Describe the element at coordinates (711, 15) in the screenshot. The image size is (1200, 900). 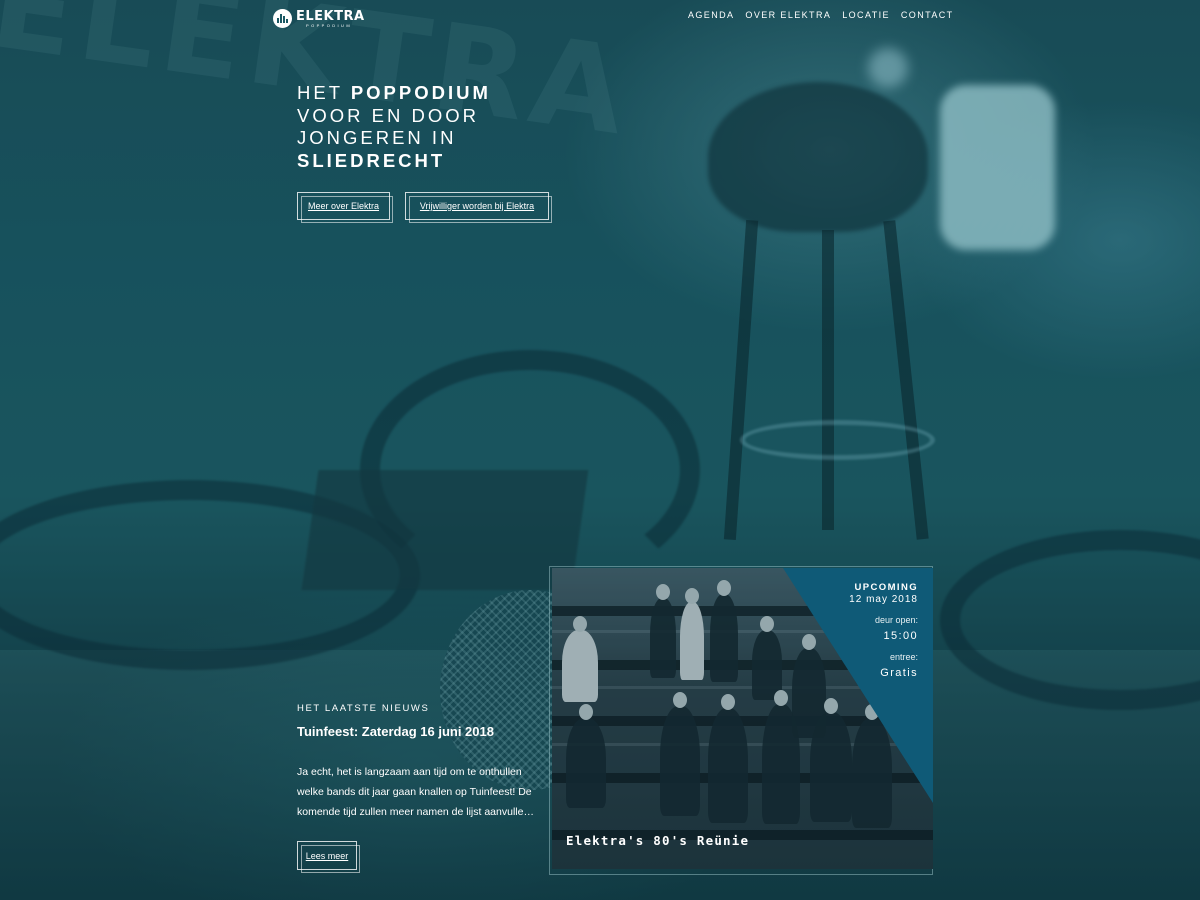
I see `nav-agenda: AGENDA` at that location.